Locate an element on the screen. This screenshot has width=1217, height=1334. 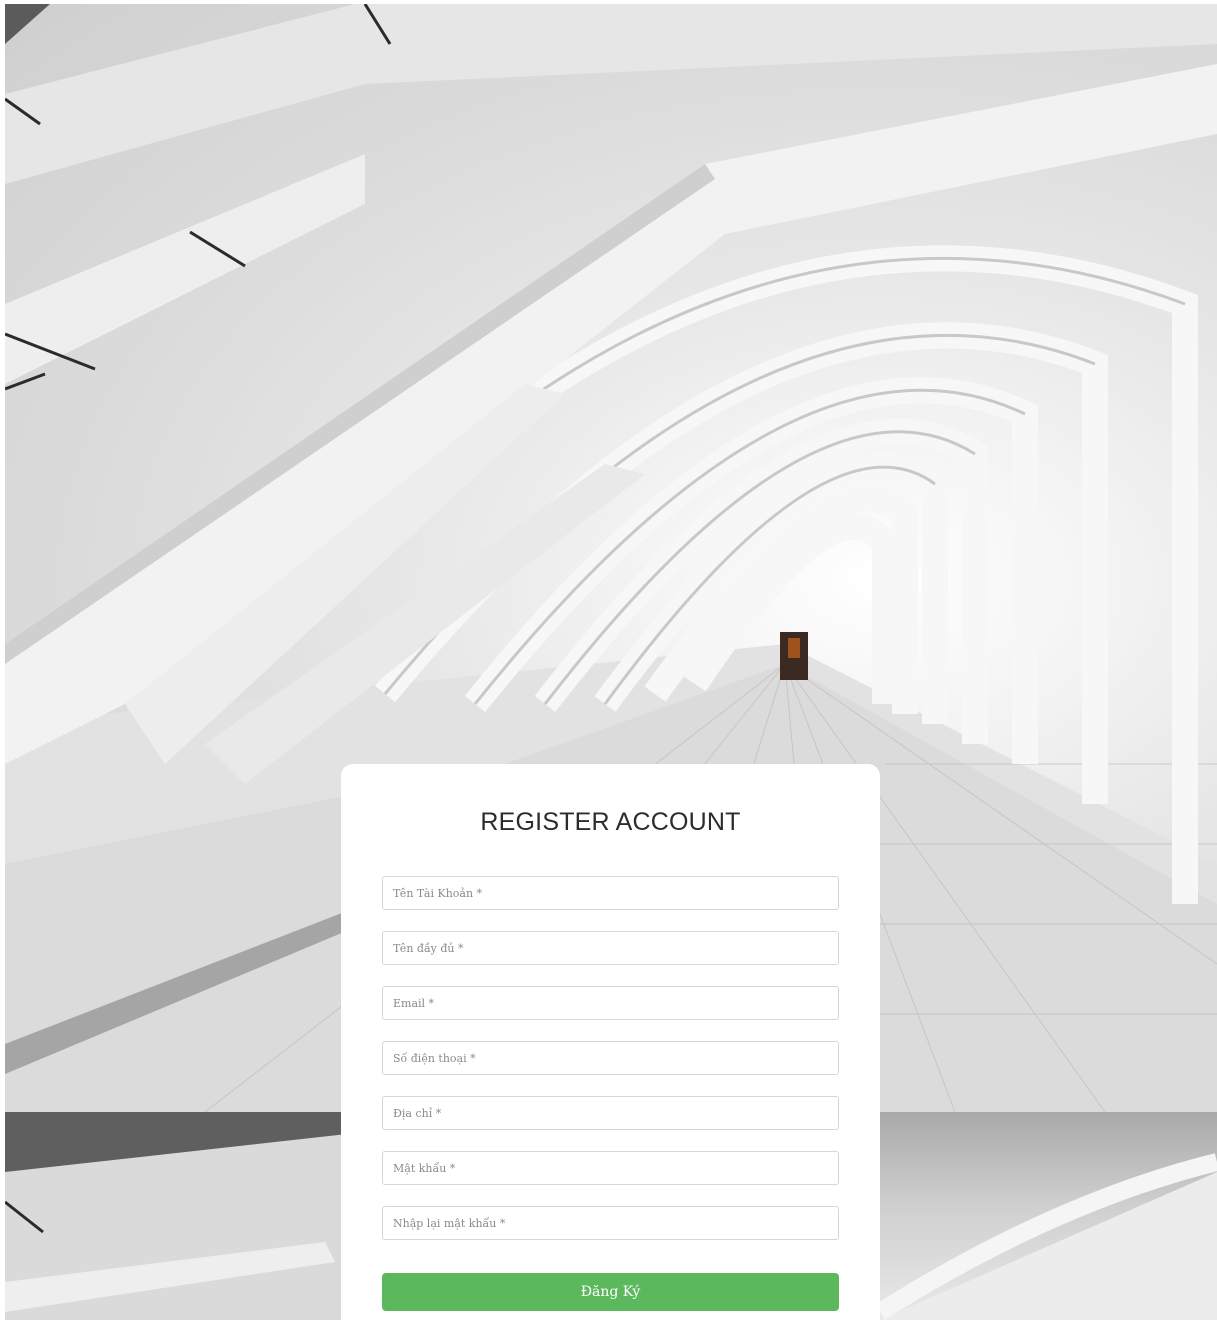
address-input is located at coordinates (610, 1113).